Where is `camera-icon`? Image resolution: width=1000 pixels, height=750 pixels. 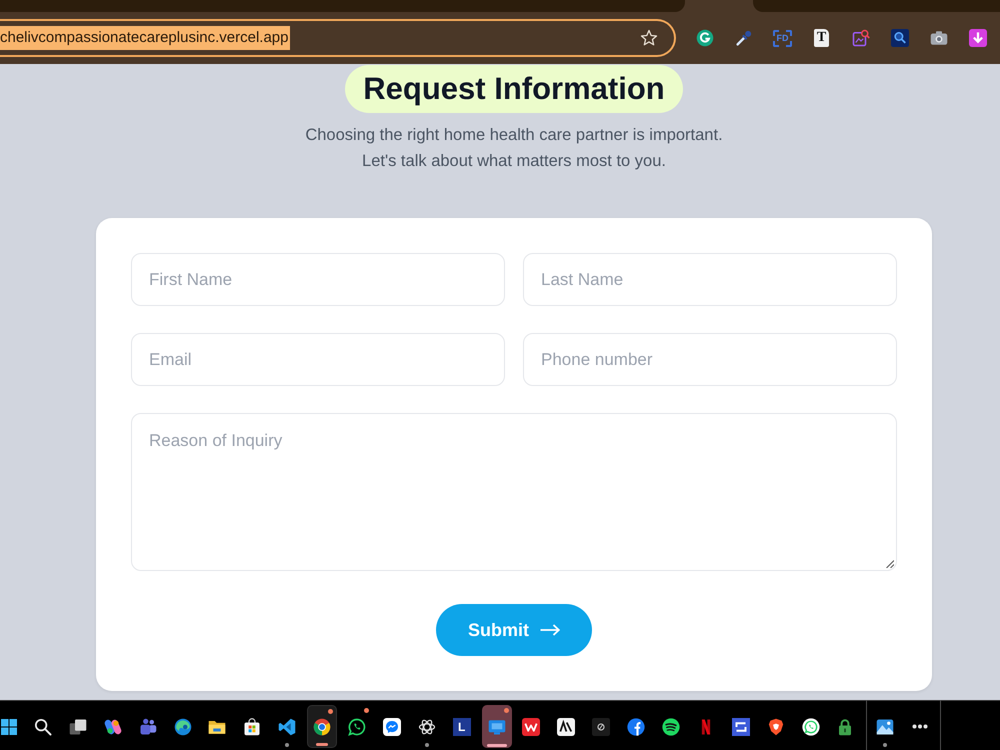 camera-icon is located at coordinates (939, 38).